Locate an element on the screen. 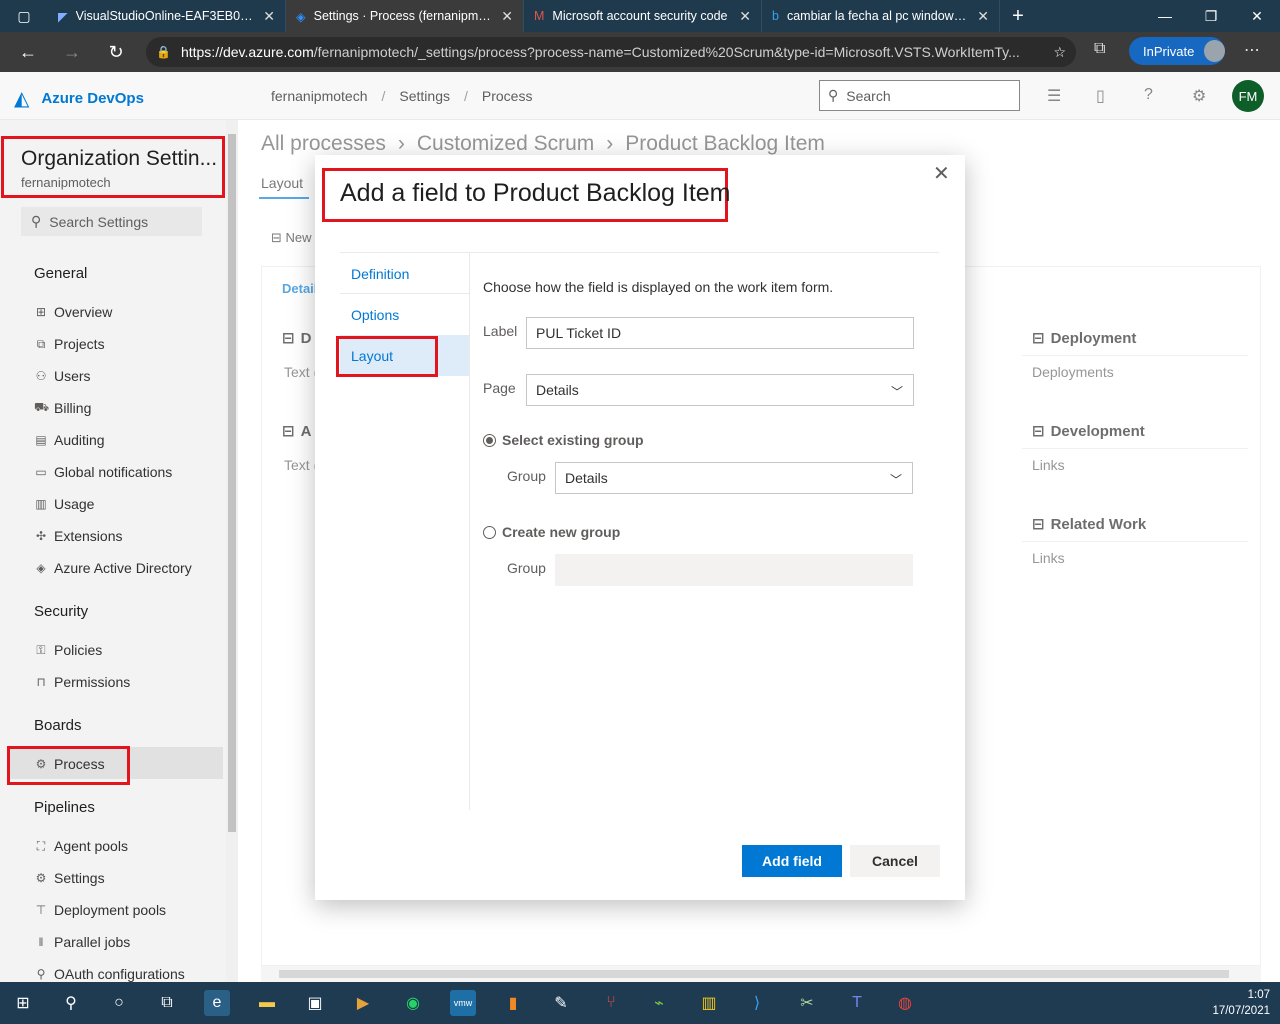 The height and width of the screenshot is (1024, 1280). close-icon: ✕ is located at coordinates (941, 173).